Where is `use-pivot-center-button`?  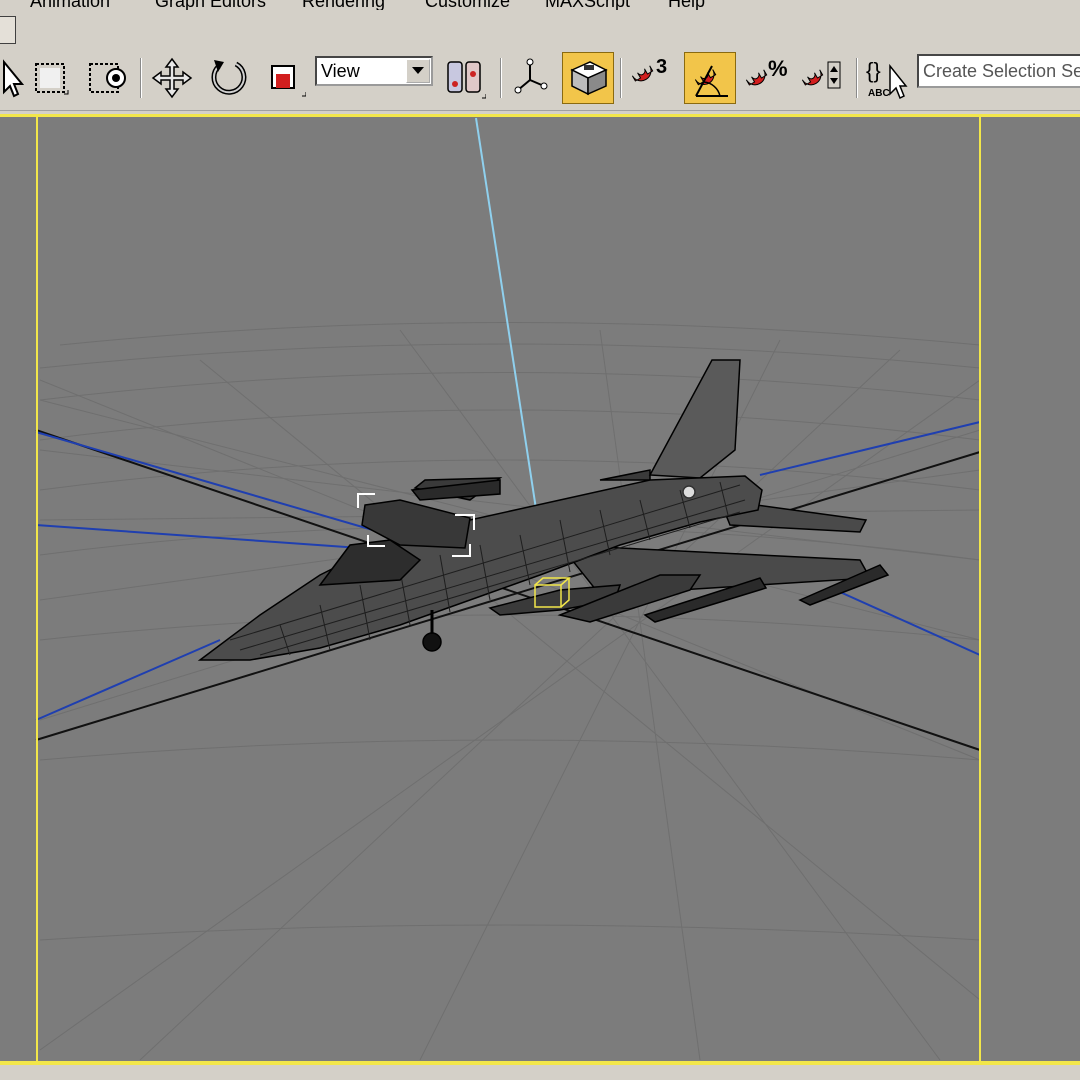 use-pivot-center-button is located at coordinates (464, 78).